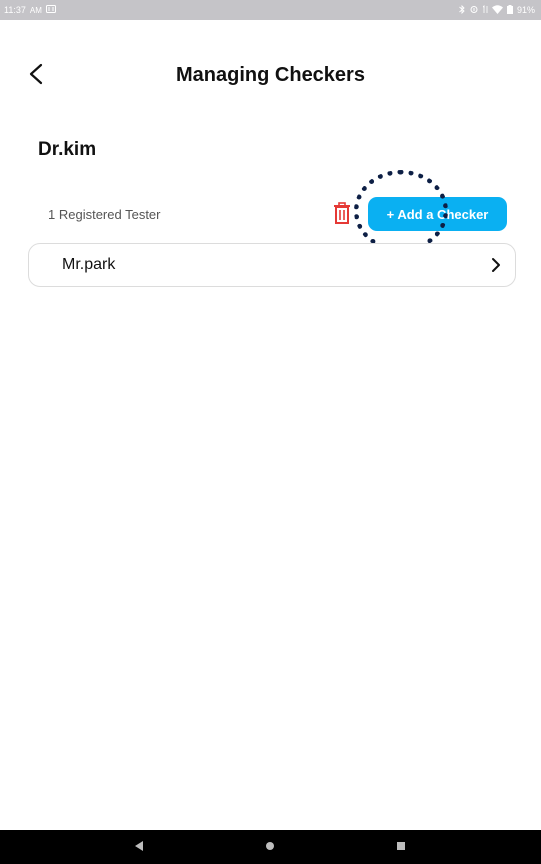 This screenshot has height=864, width=541. I want to click on trash-icon, so click(342, 215).